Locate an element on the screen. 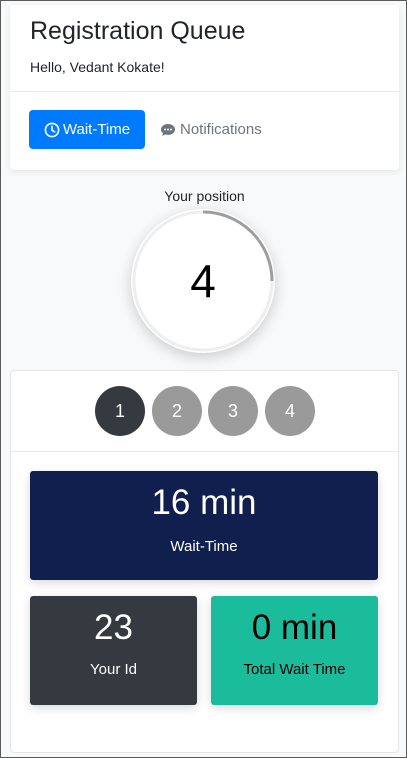 The image size is (407, 758). position-gauge: 4 is located at coordinates (203, 281).